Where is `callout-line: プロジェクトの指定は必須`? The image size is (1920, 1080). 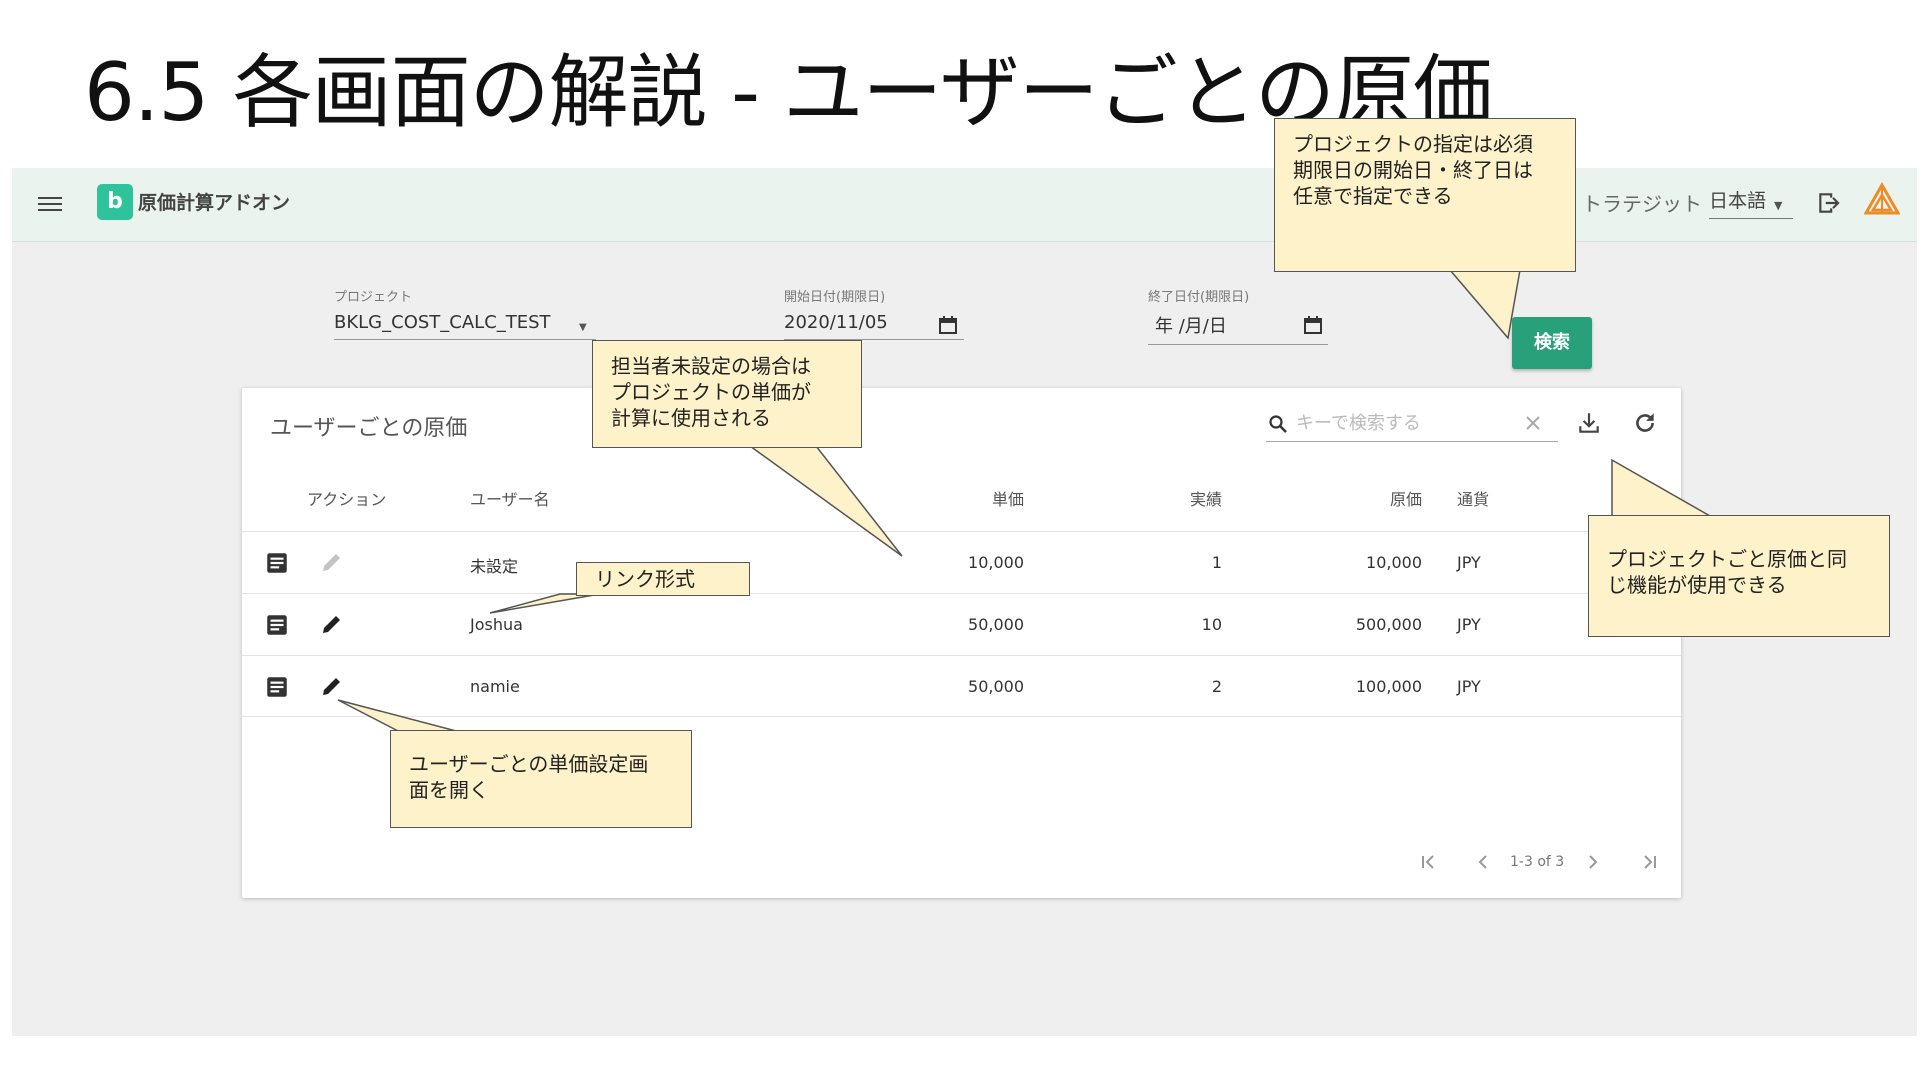
callout-line: プロジェクトの指定は必須 is located at coordinates (1413, 144).